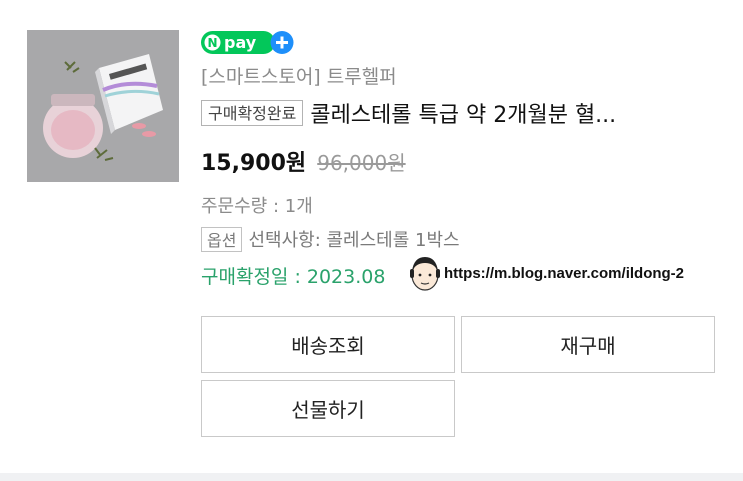  I want to click on store-name: [스마트스토어] 트루헬퍼, so click(299, 75).